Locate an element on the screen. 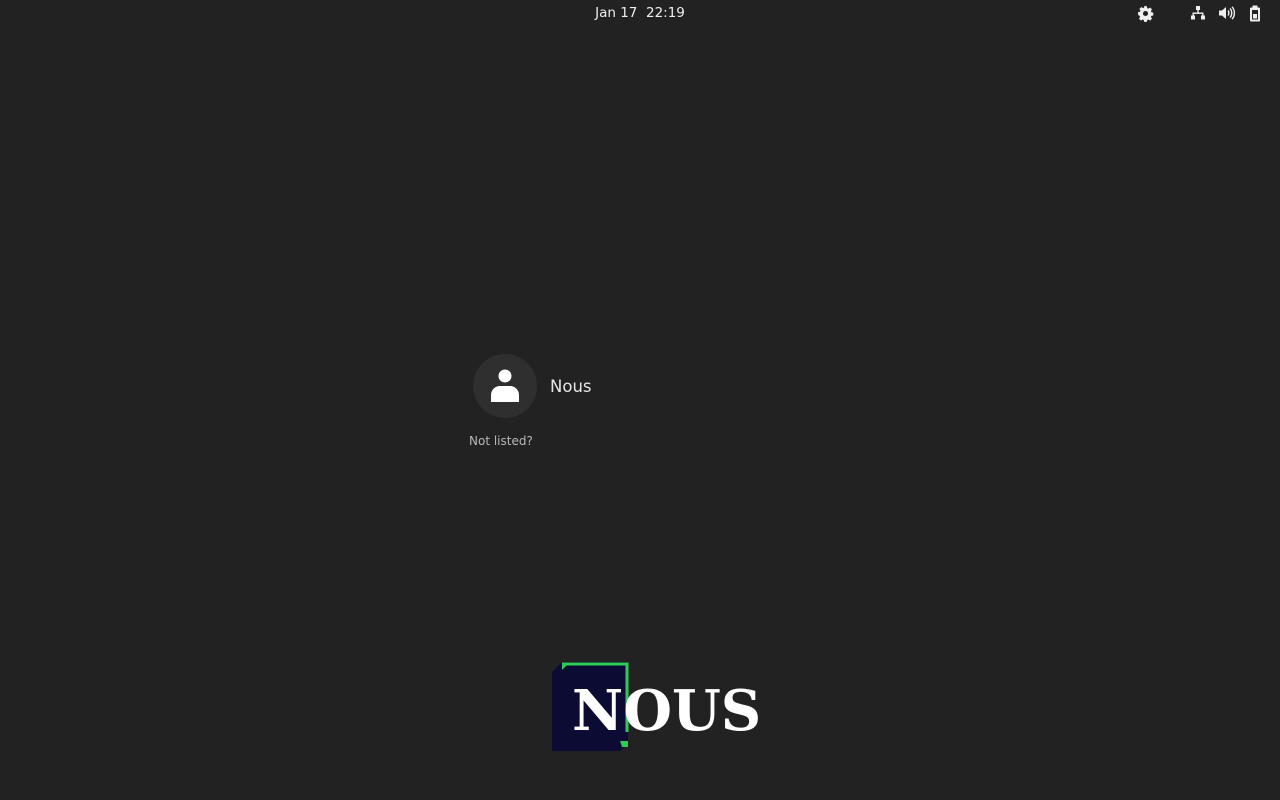 The image size is (1280, 800). nous-logo: NOUS is located at coordinates (656, 708).